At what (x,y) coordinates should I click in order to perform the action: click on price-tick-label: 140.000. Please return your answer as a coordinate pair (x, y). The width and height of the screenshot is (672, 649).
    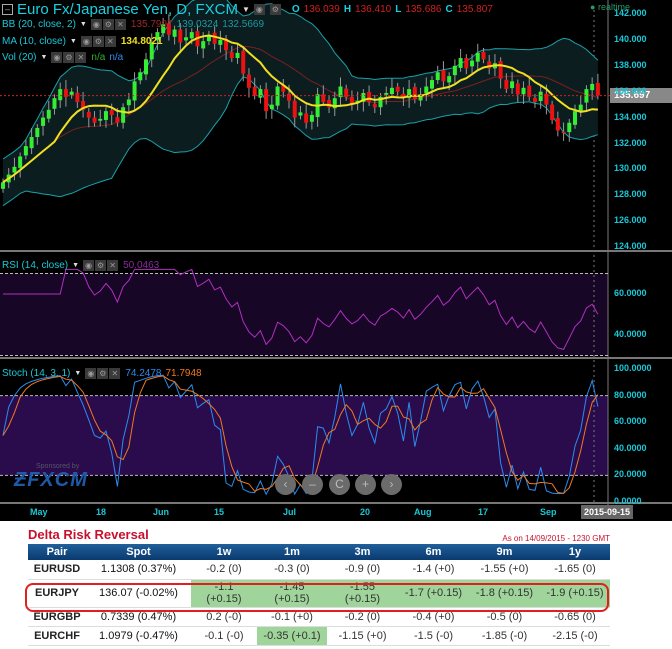
    Looking at the image, I should click on (630, 38).